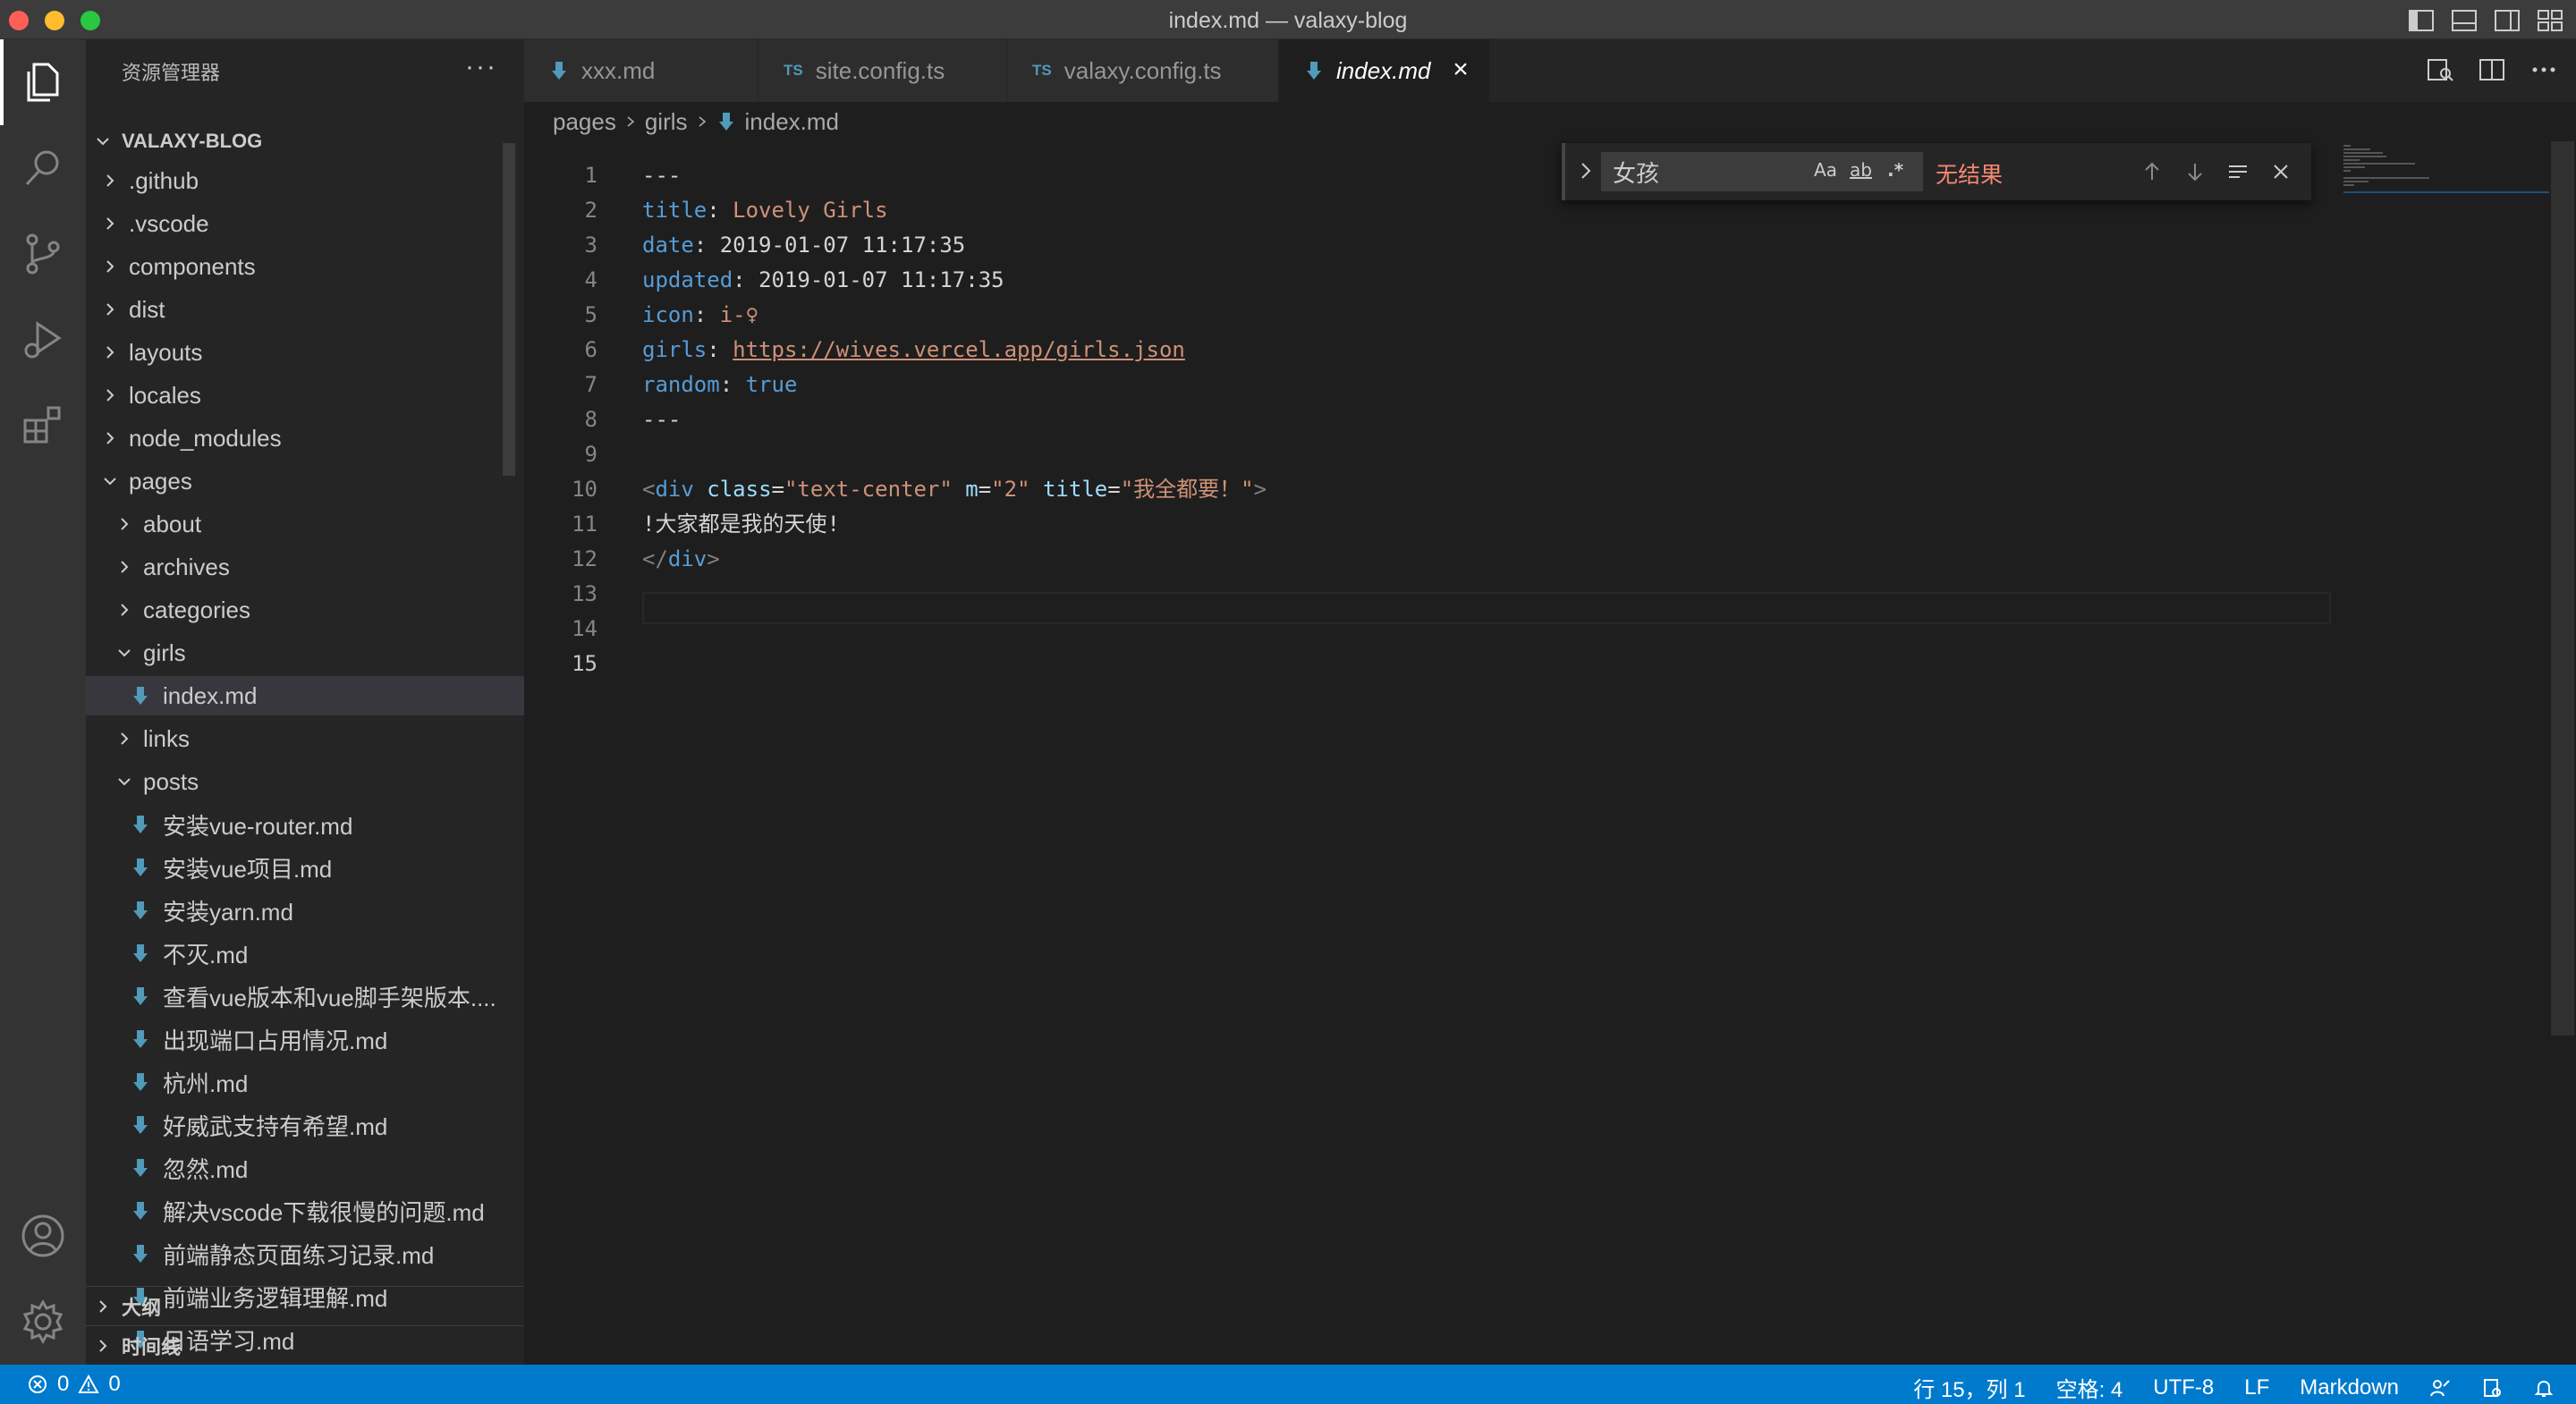 Image resolution: width=2576 pixels, height=1404 pixels. Describe the element at coordinates (305, 610) in the screenshot. I see `tree-folder: categories` at that location.